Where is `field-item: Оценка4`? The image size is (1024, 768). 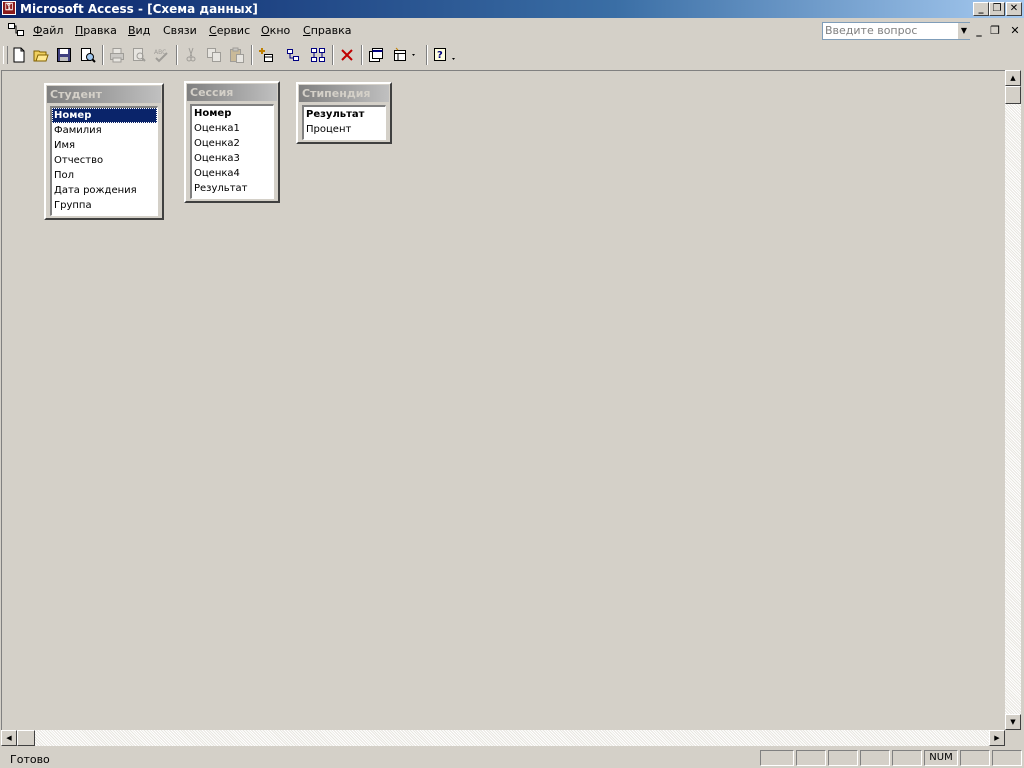 field-item: Оценка4 is located at coordinates (232, 173).